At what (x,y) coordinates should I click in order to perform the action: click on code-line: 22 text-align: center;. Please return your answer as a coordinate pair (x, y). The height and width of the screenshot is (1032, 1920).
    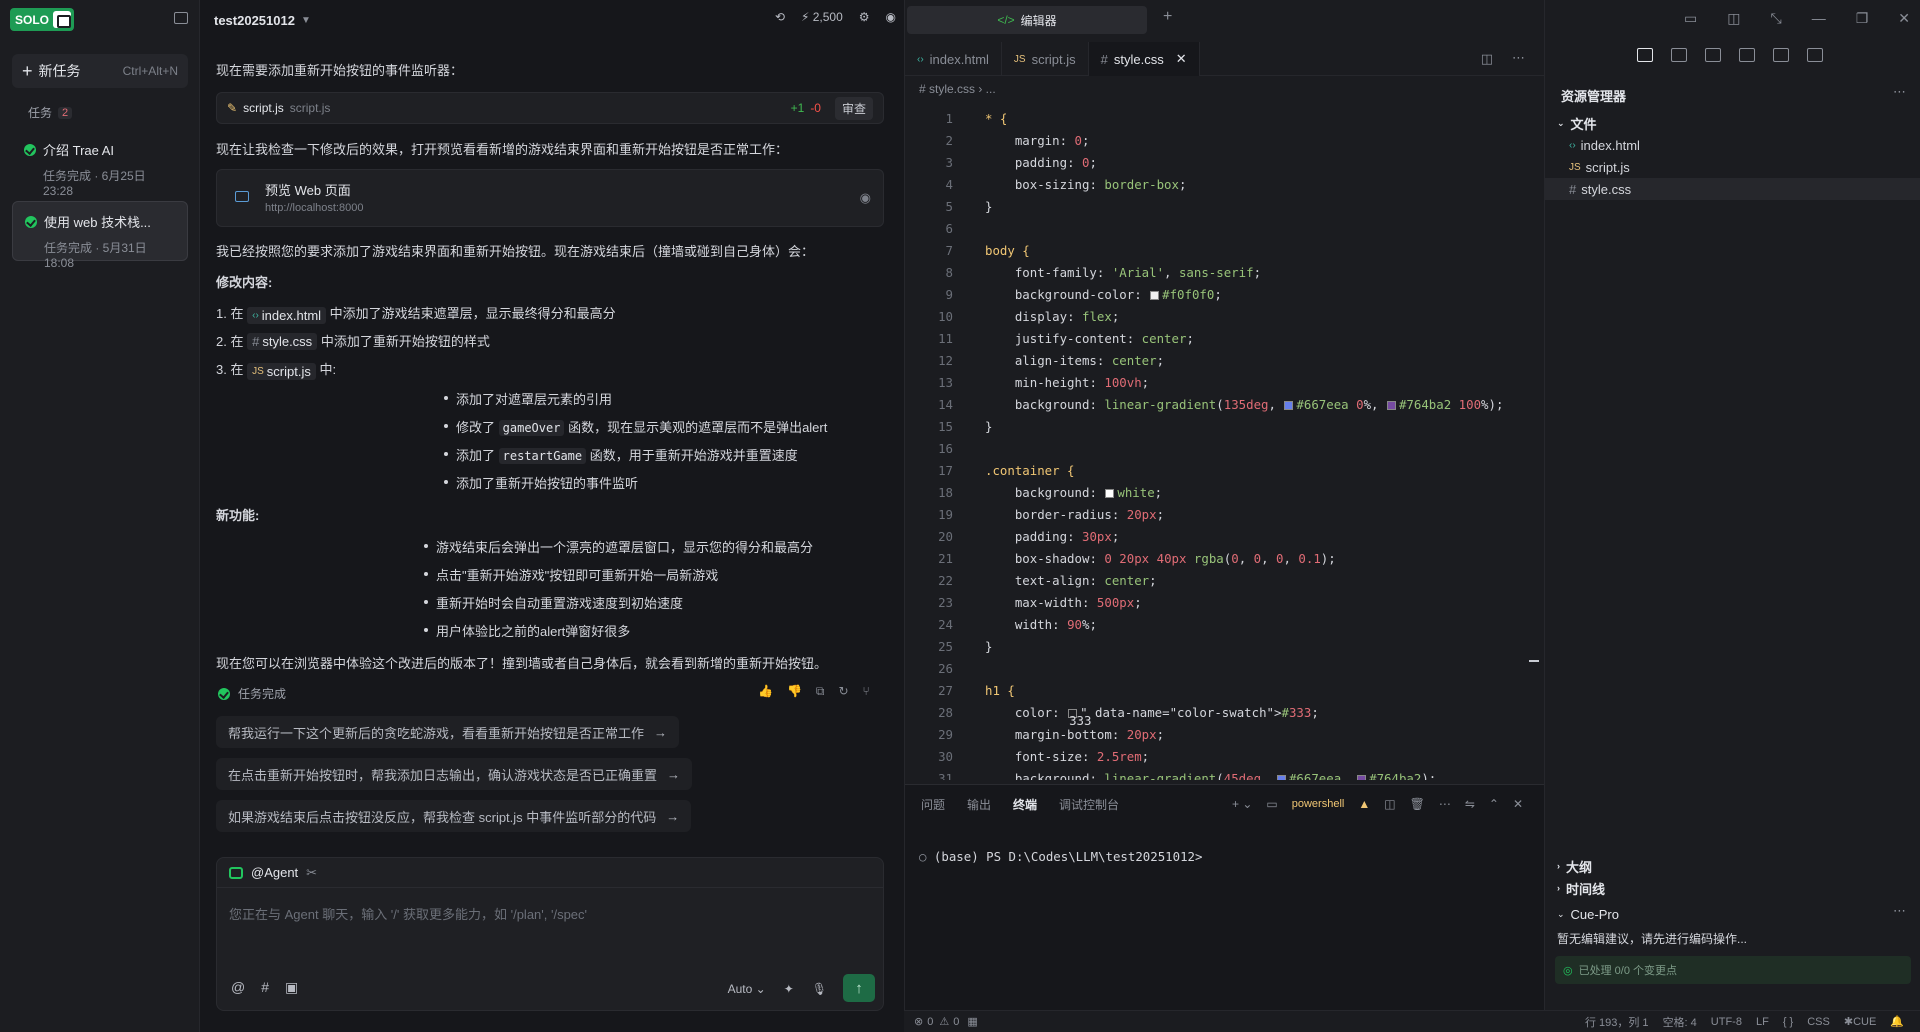
    Looking at the image, I should click on (1223, 581).